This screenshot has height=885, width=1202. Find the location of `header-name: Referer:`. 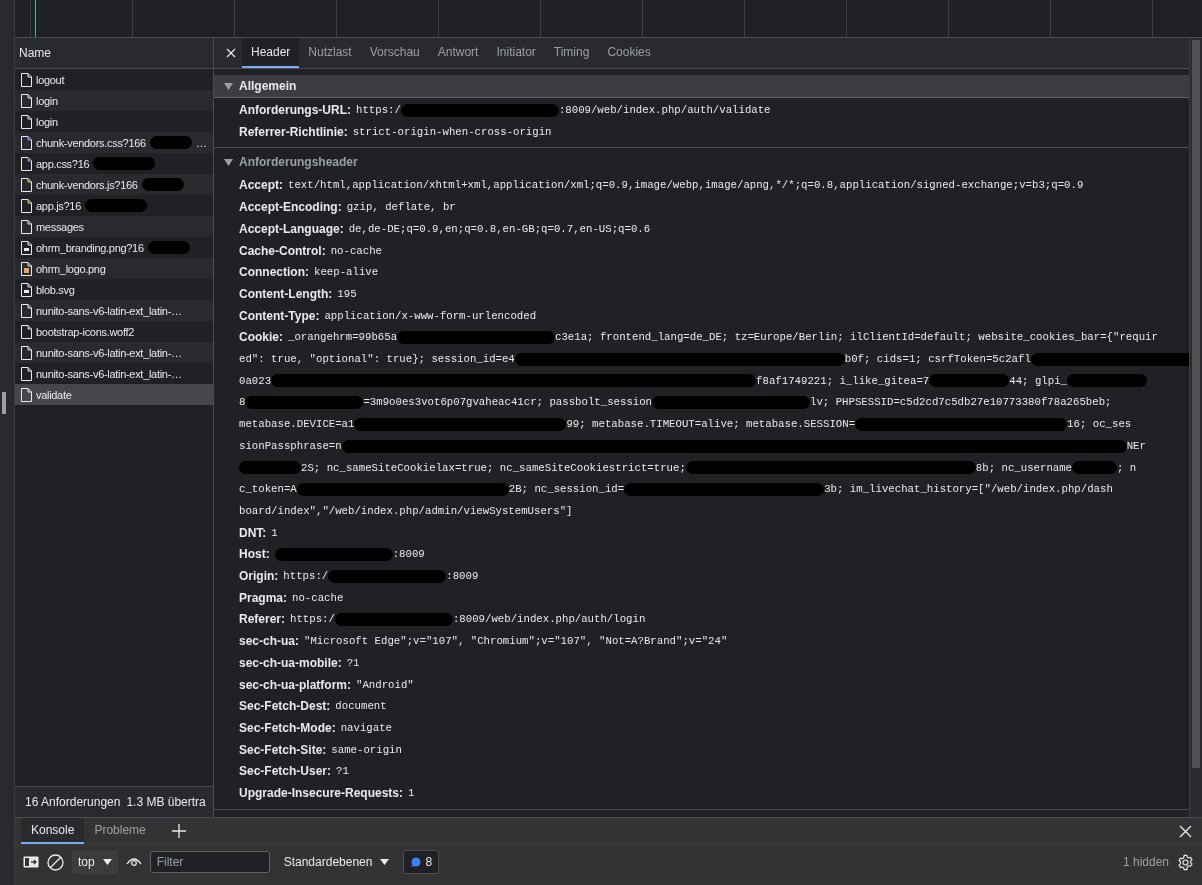

header-name: Referer: is located at coordinates (262, 619).